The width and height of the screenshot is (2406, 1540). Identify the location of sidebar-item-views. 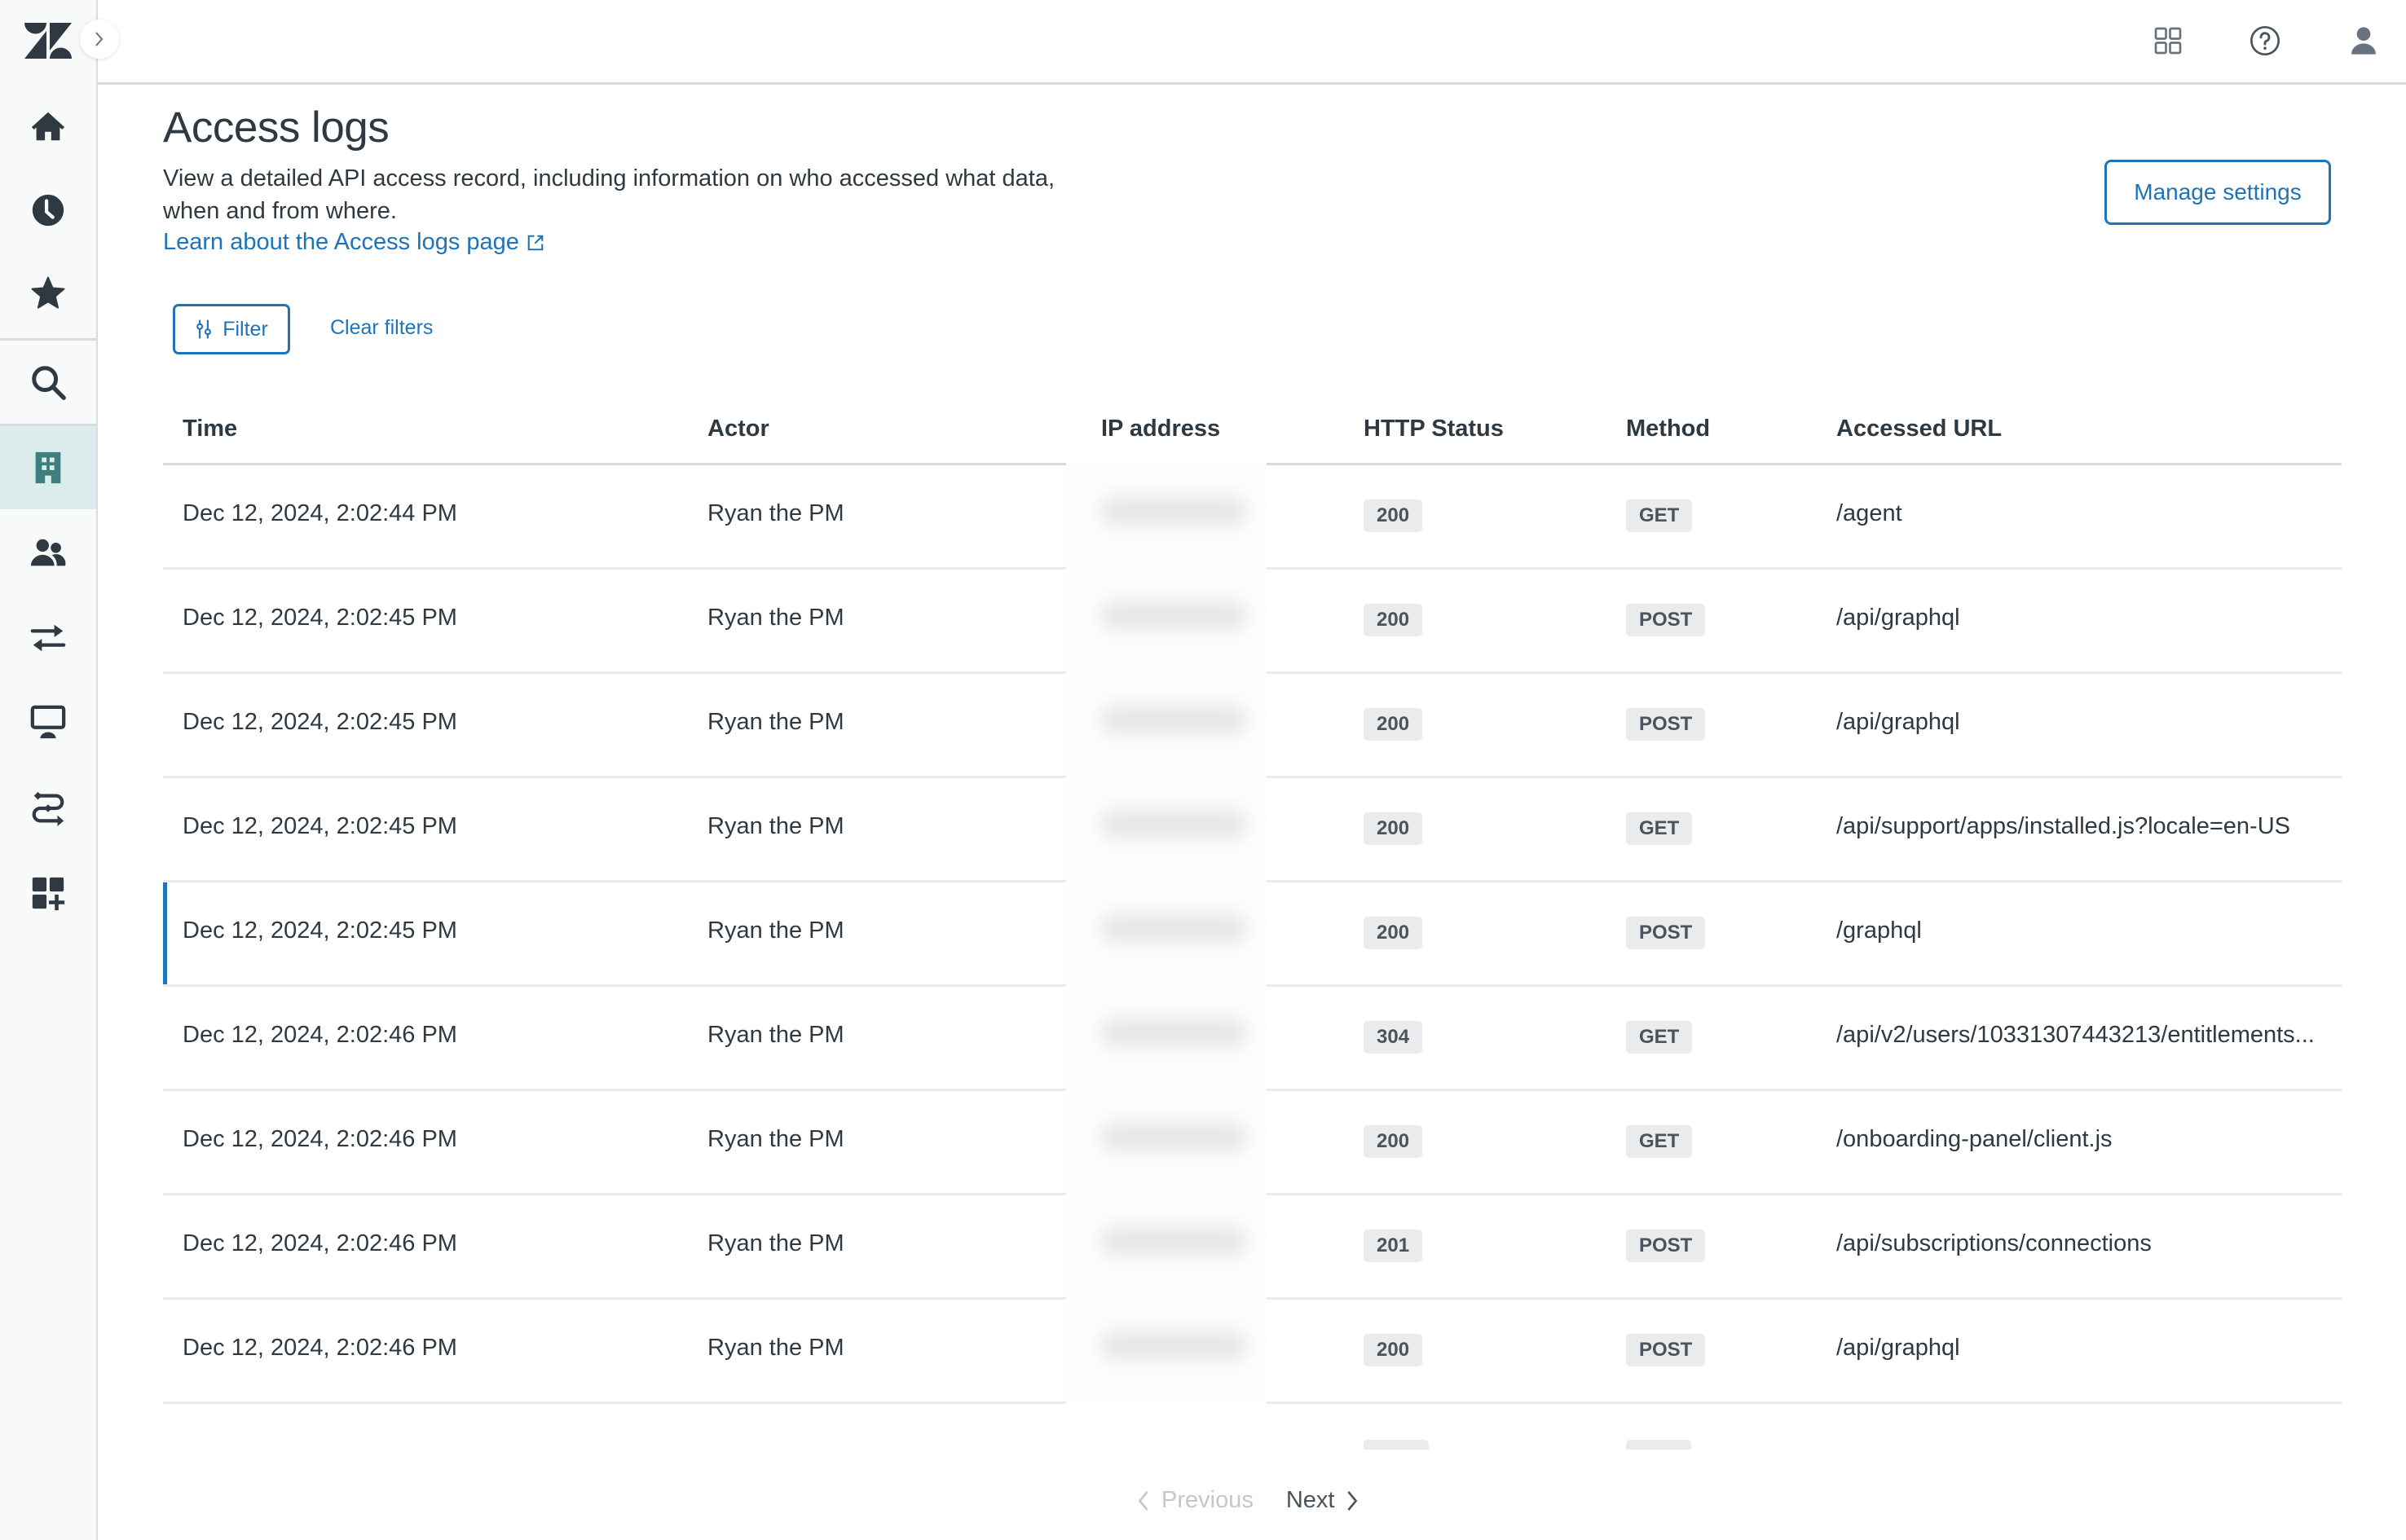
(48, 210).